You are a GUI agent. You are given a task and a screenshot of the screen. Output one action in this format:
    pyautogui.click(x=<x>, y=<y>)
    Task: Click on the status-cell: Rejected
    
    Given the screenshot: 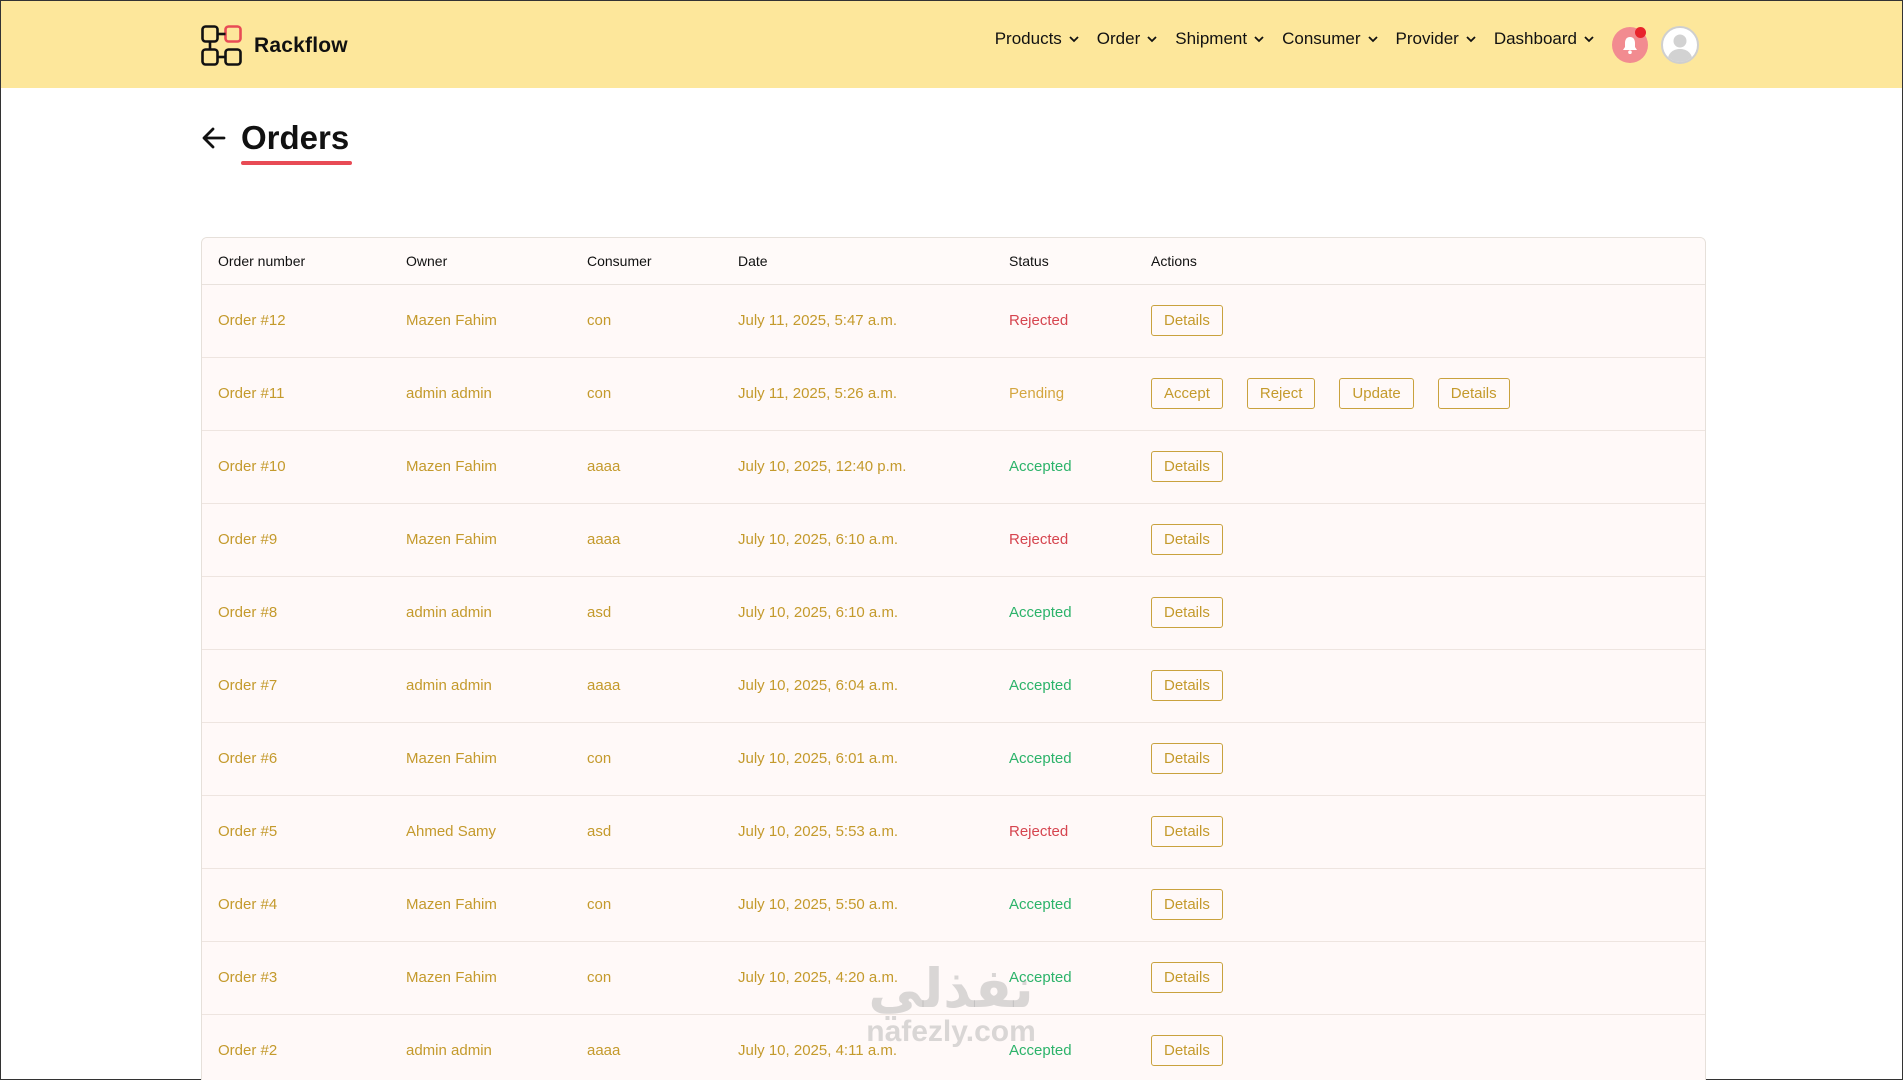 What is the action you would take?
    pyautogui.click(x=1064, y=832)
    